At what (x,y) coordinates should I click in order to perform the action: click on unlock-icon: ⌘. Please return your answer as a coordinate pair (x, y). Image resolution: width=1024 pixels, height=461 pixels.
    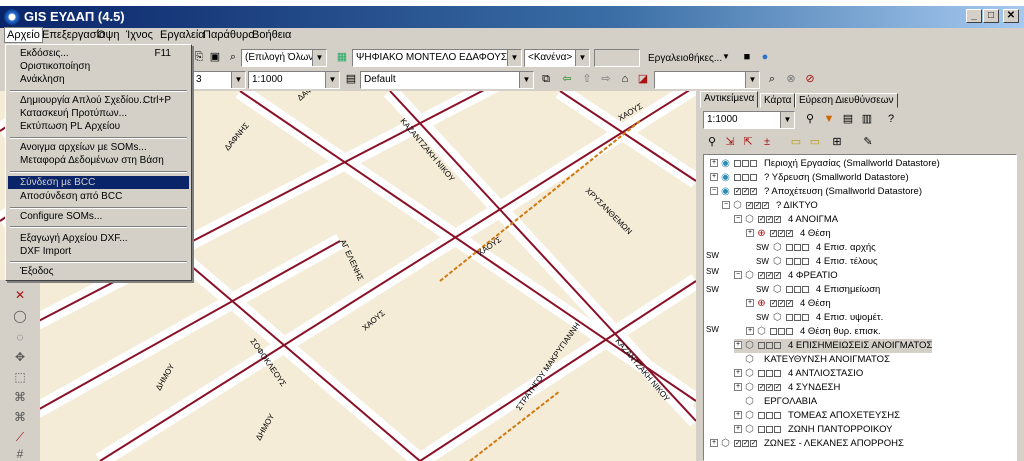
    Looking at the image, I should click on (20, 417).